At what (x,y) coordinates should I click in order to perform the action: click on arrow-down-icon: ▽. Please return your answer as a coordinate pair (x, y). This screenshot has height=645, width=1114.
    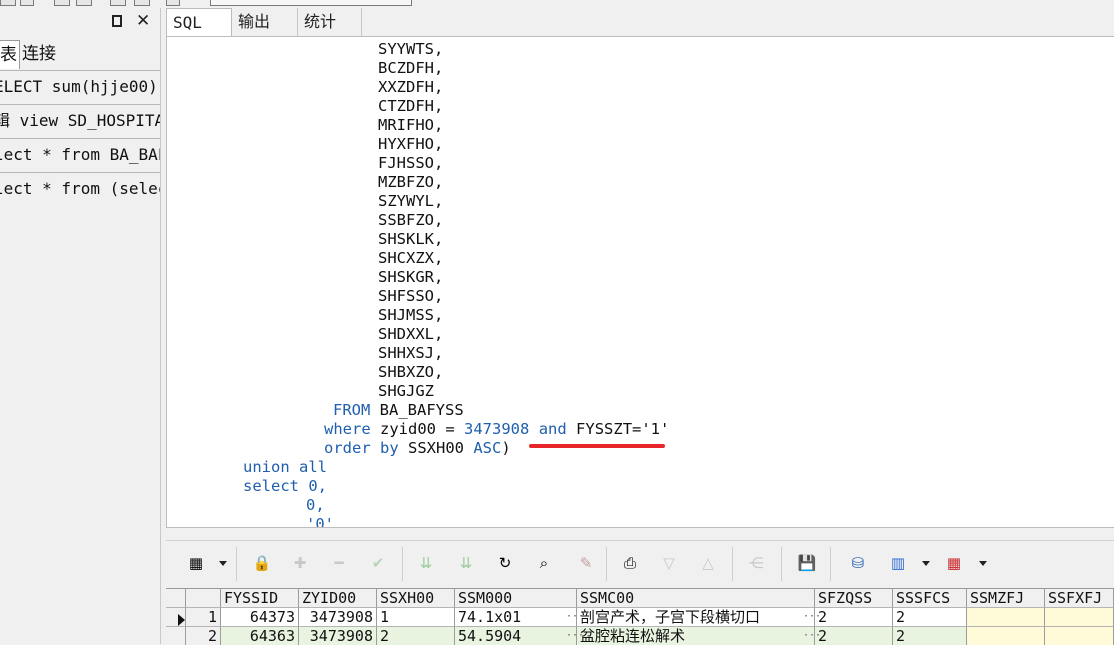
    Looking at the image, I should click on (669, 563).